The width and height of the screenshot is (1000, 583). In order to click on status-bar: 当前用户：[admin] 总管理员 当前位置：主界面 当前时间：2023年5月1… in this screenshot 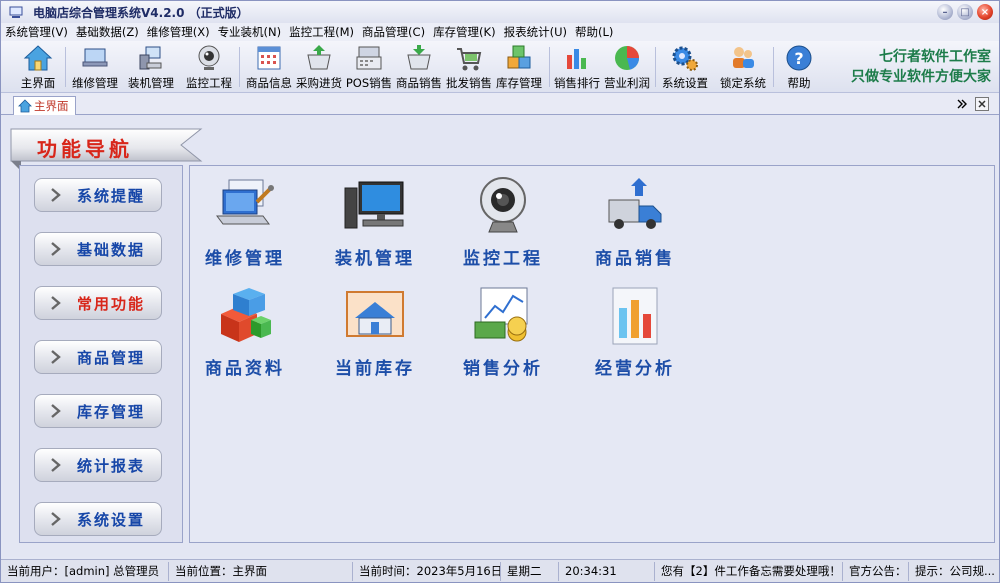, I will do `click(500, 570)`.